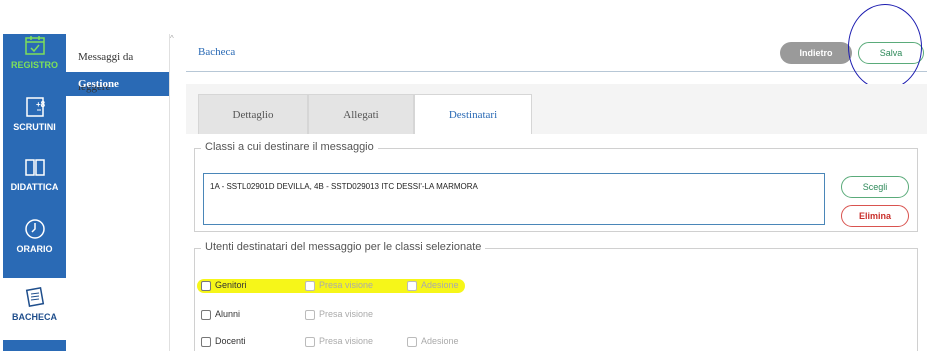  I want to click on back-button: Indietro, so click(816, 53).